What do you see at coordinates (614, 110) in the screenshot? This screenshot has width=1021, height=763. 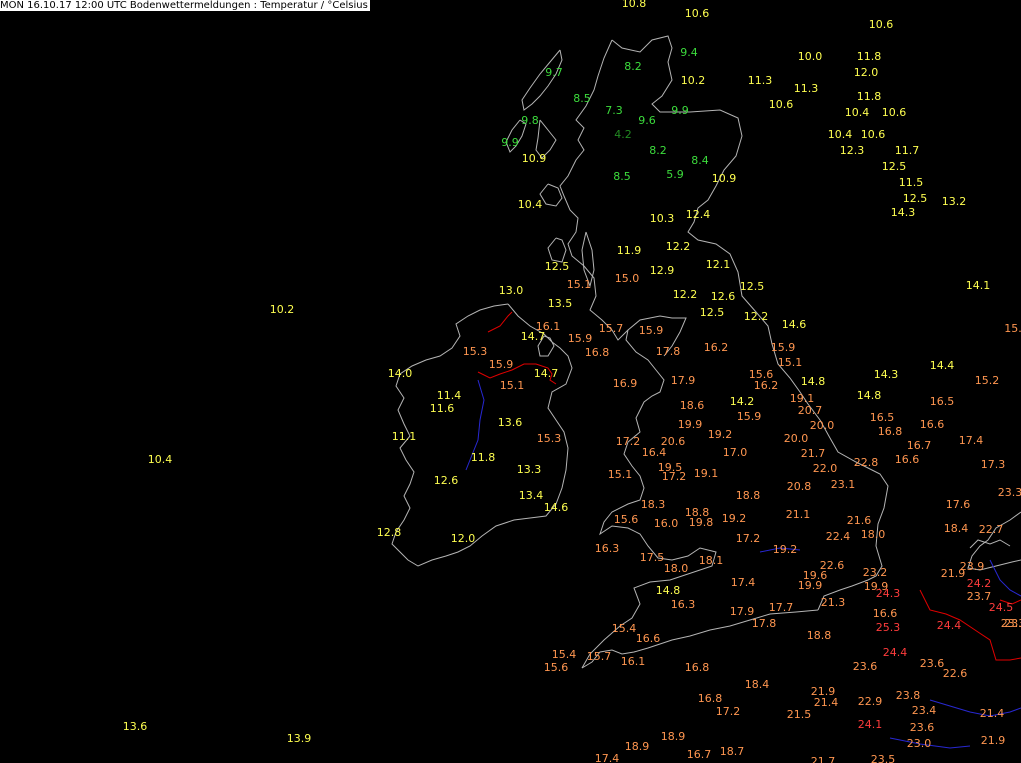 I see `temperature-reading: 7.3` at bounding box center [614, 110].